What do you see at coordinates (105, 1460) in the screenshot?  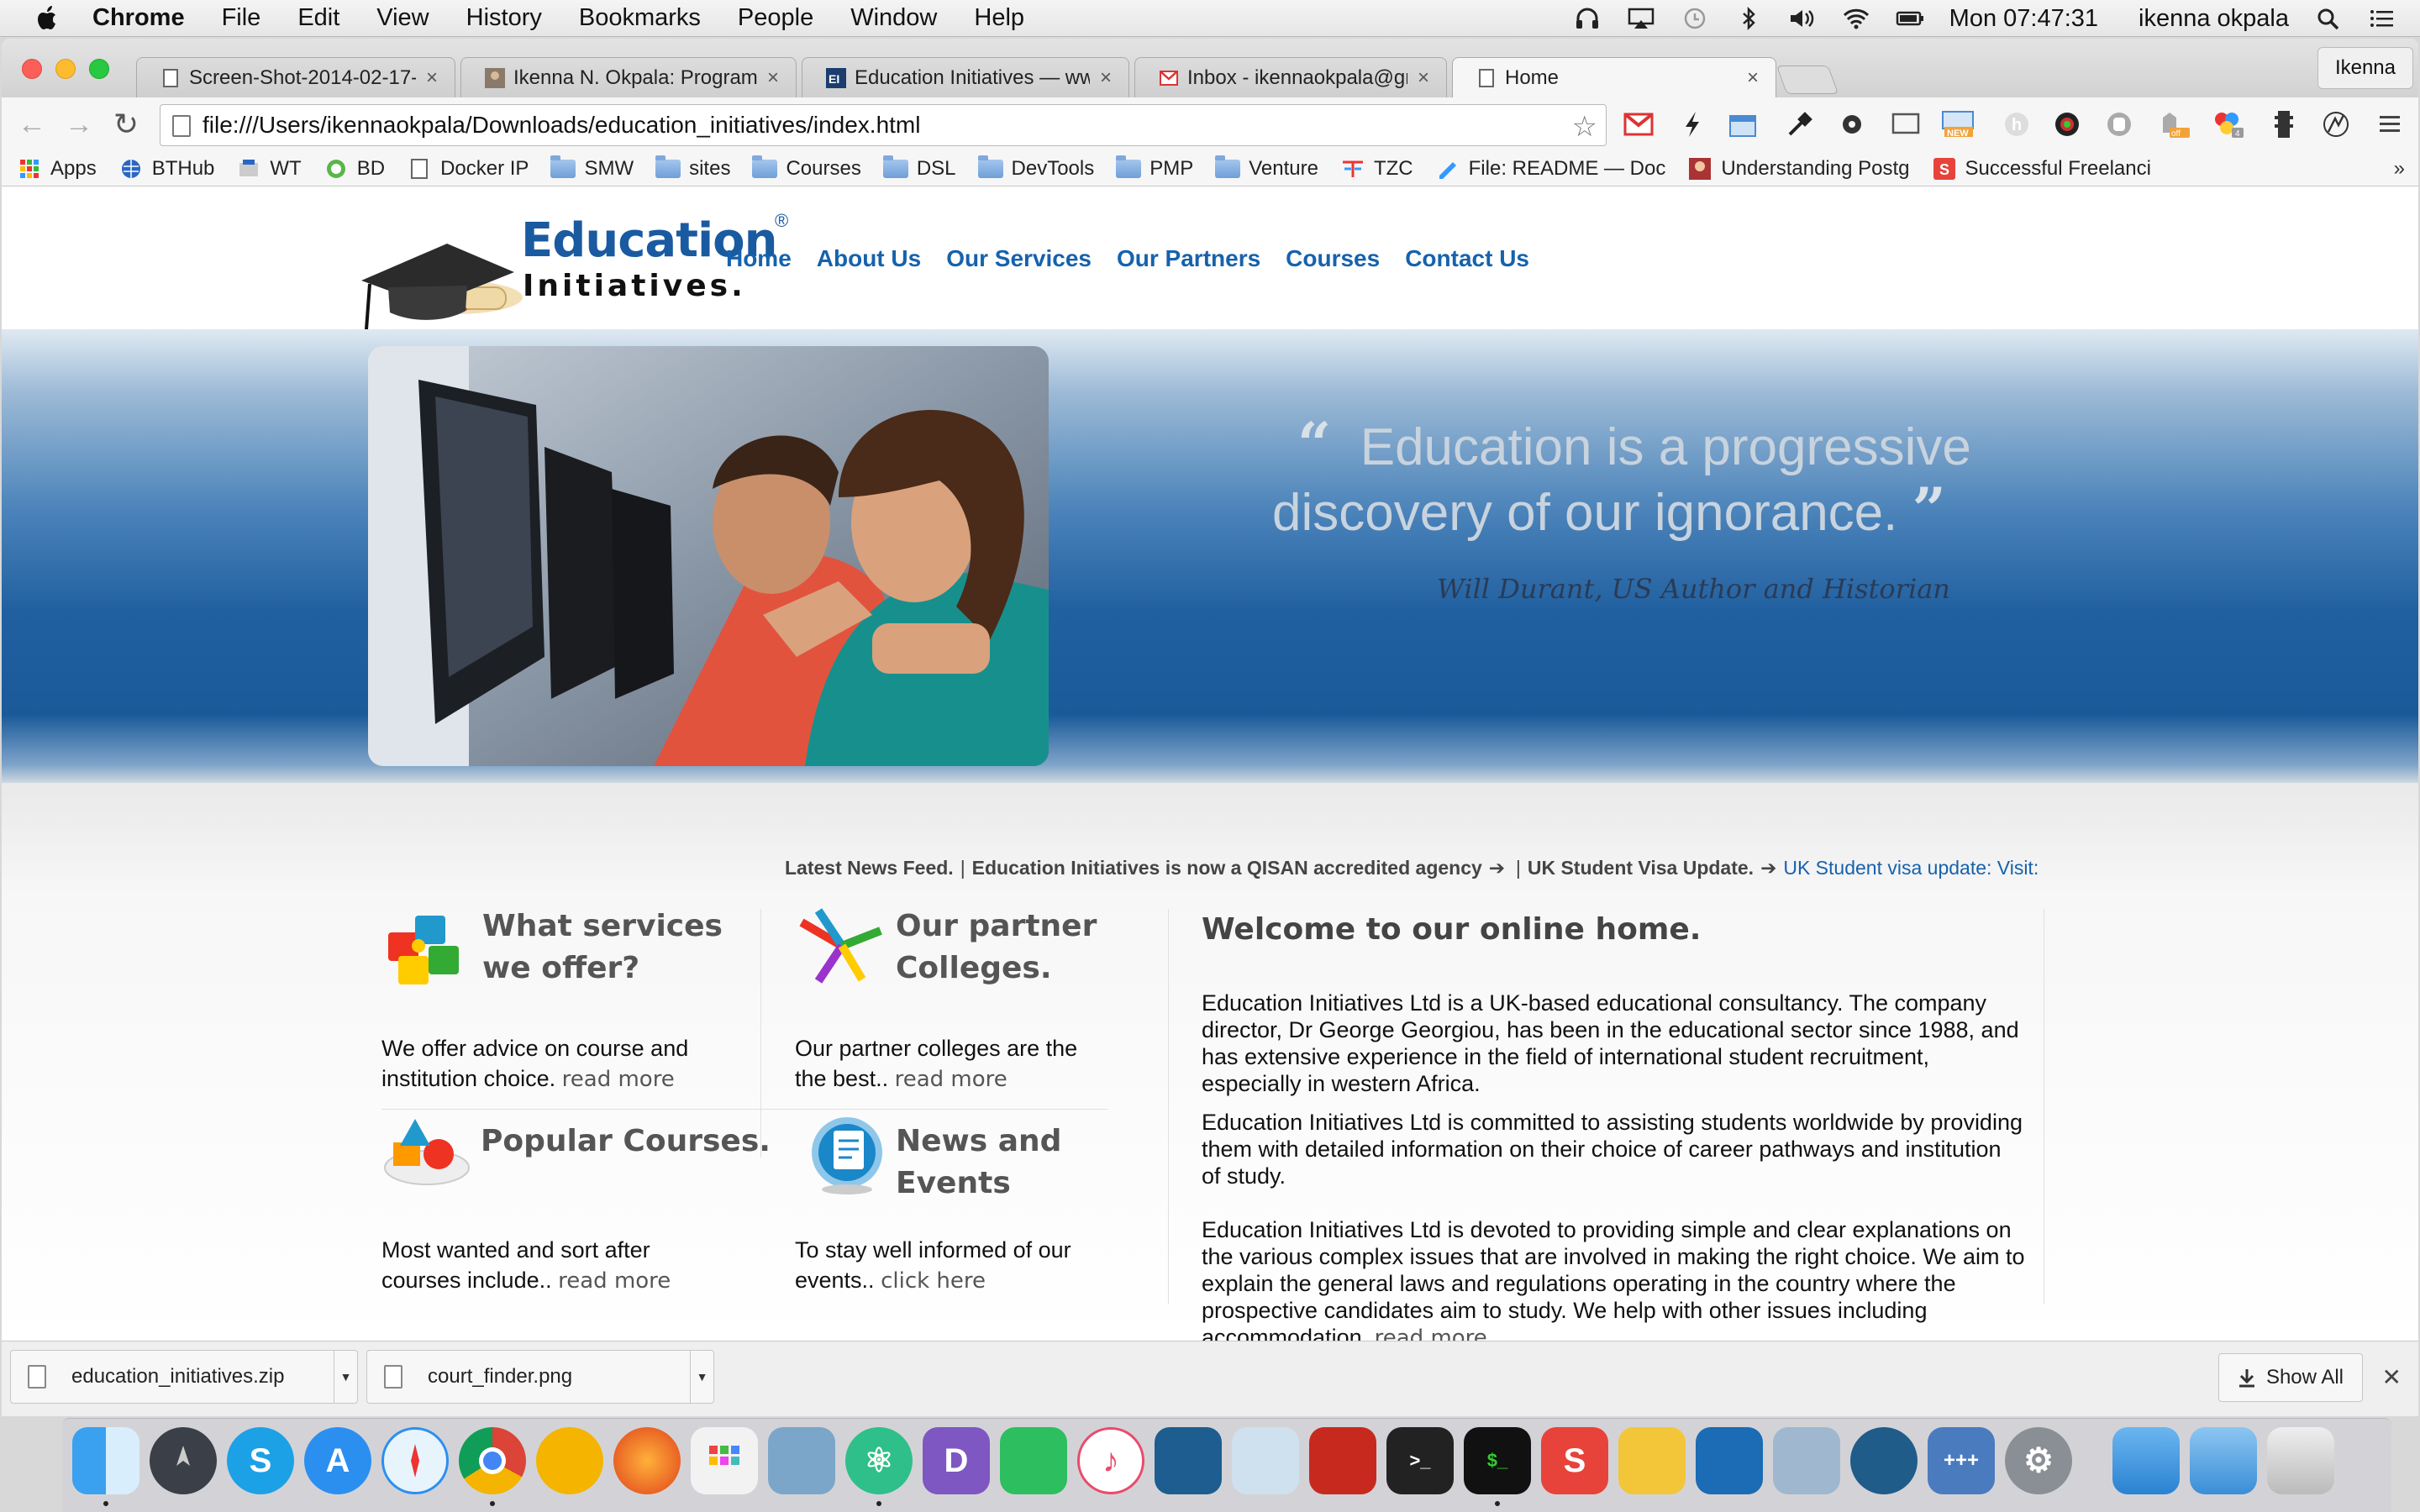 I see `finder-icon` at bounding box center [105, 1460].